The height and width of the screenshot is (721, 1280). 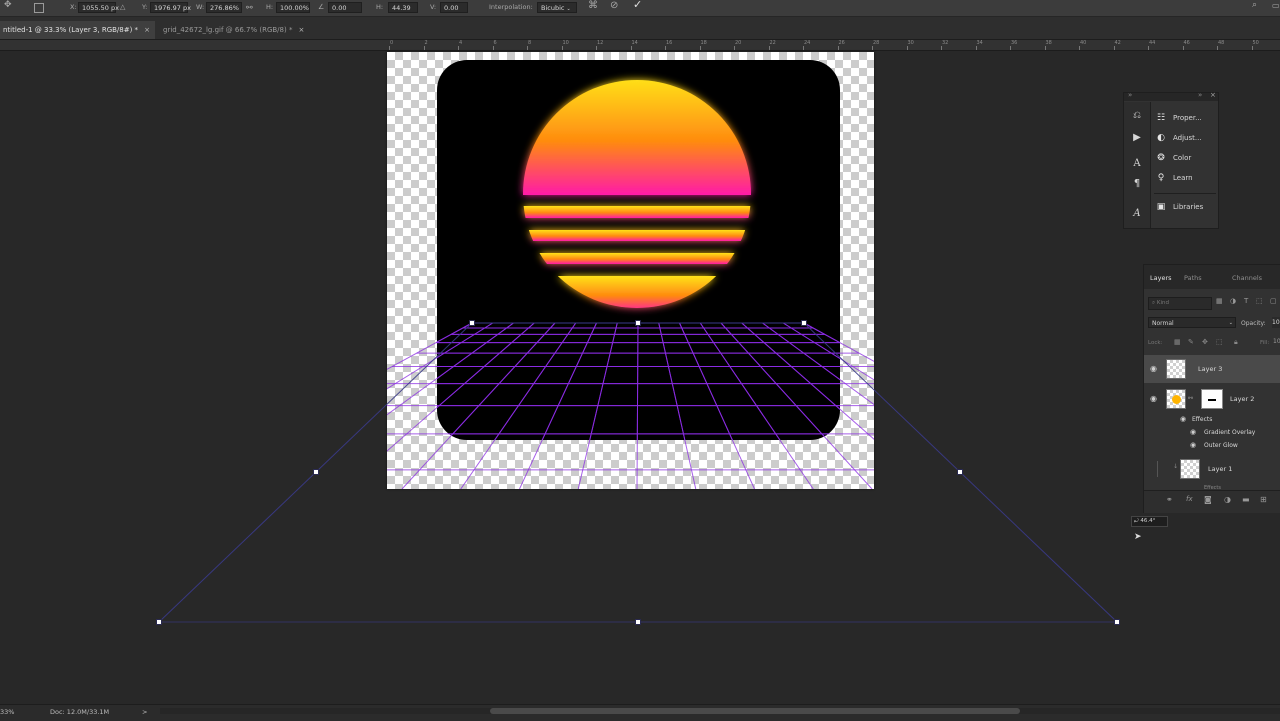 What do you see at coordinates (98, 7) in the screenshot?
I see `x-field: 1055.50 px` at bounding box center [98, 7].